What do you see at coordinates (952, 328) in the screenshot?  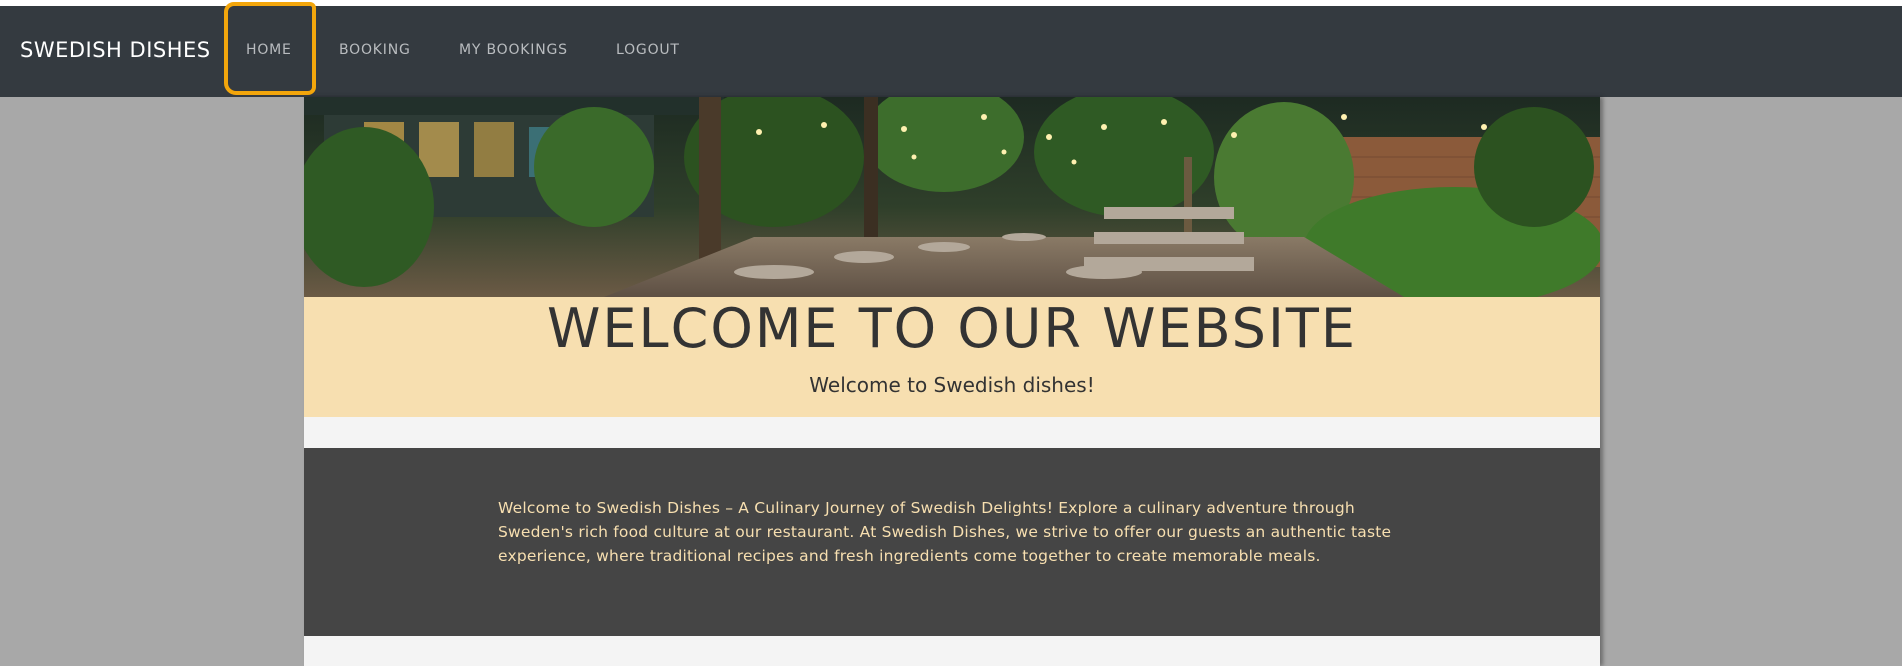 I see `welcome-title: WELCOME TO OUR WEBSITE` at bounding box center [952, 328].